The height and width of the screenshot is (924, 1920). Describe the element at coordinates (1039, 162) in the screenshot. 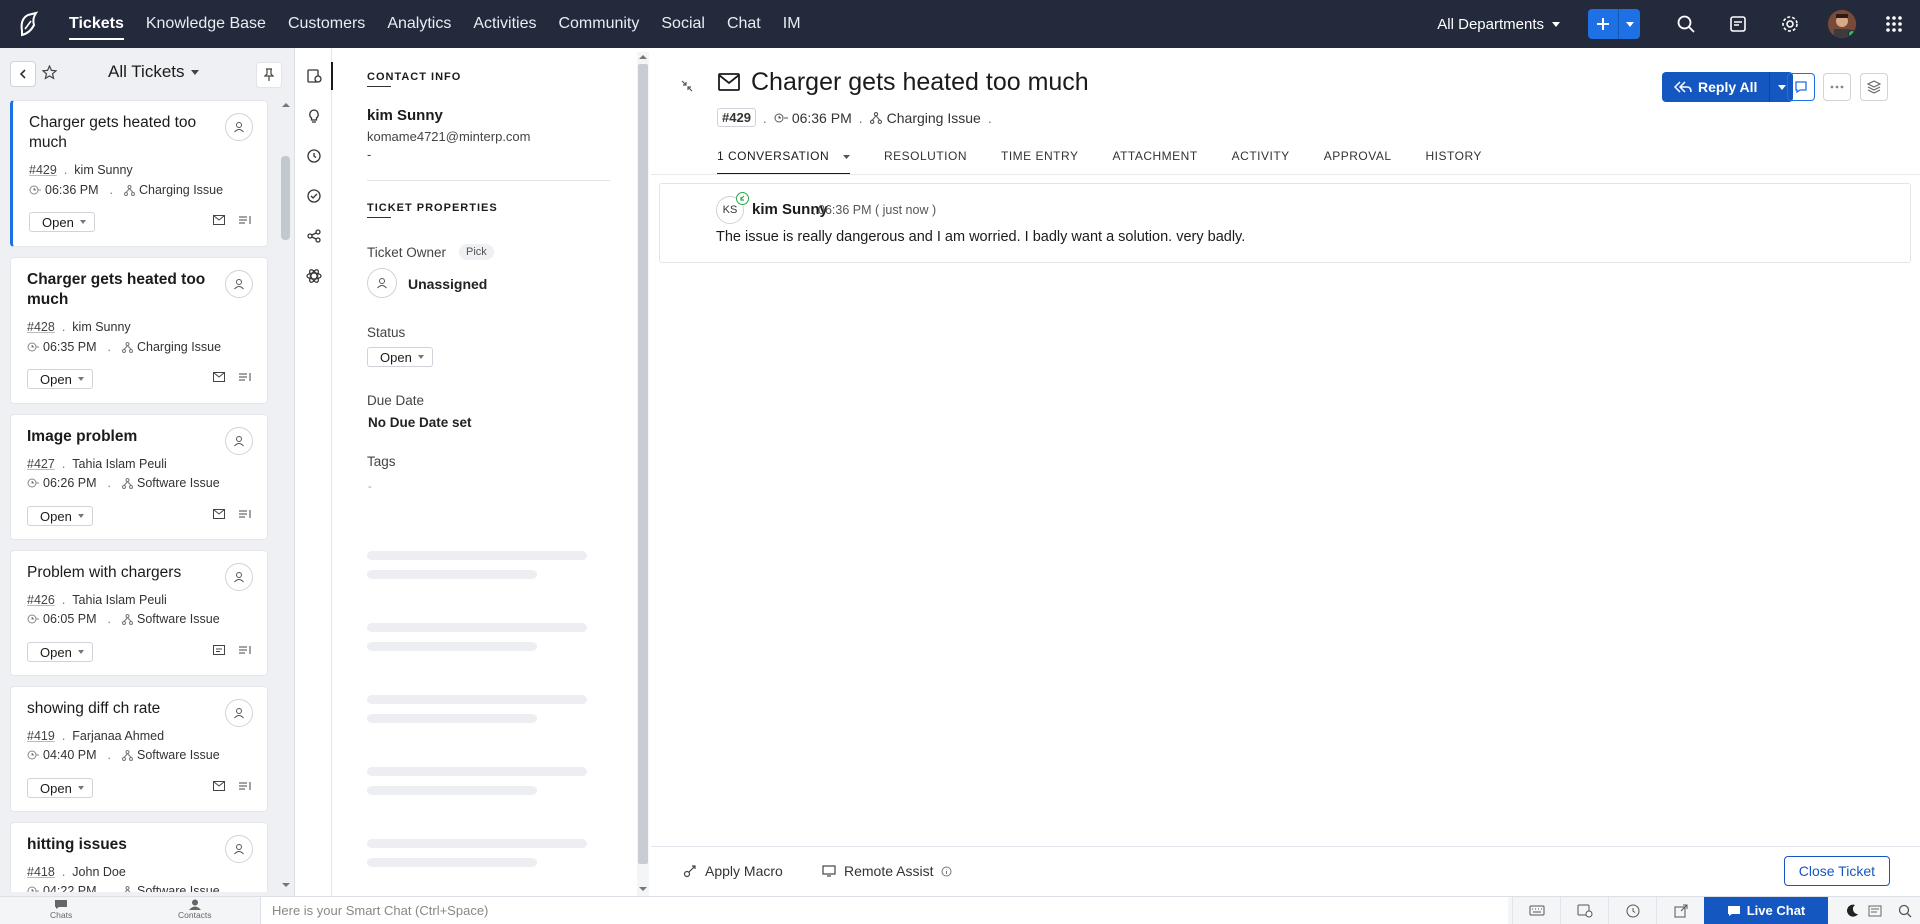

I see `tab-time-entry: TIME ENTRY` at that location.